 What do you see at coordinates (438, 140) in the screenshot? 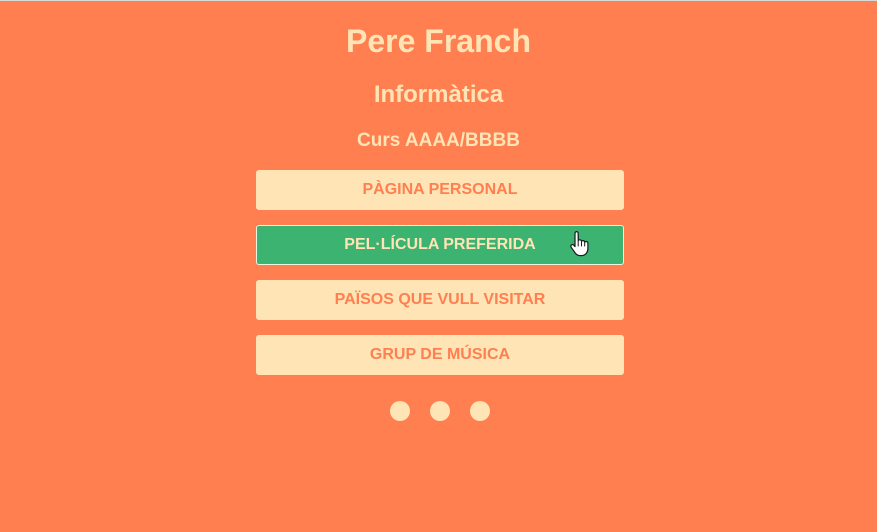
I see `course-label: Curs AAAA/BBBB` at bounding box center [438, 140].